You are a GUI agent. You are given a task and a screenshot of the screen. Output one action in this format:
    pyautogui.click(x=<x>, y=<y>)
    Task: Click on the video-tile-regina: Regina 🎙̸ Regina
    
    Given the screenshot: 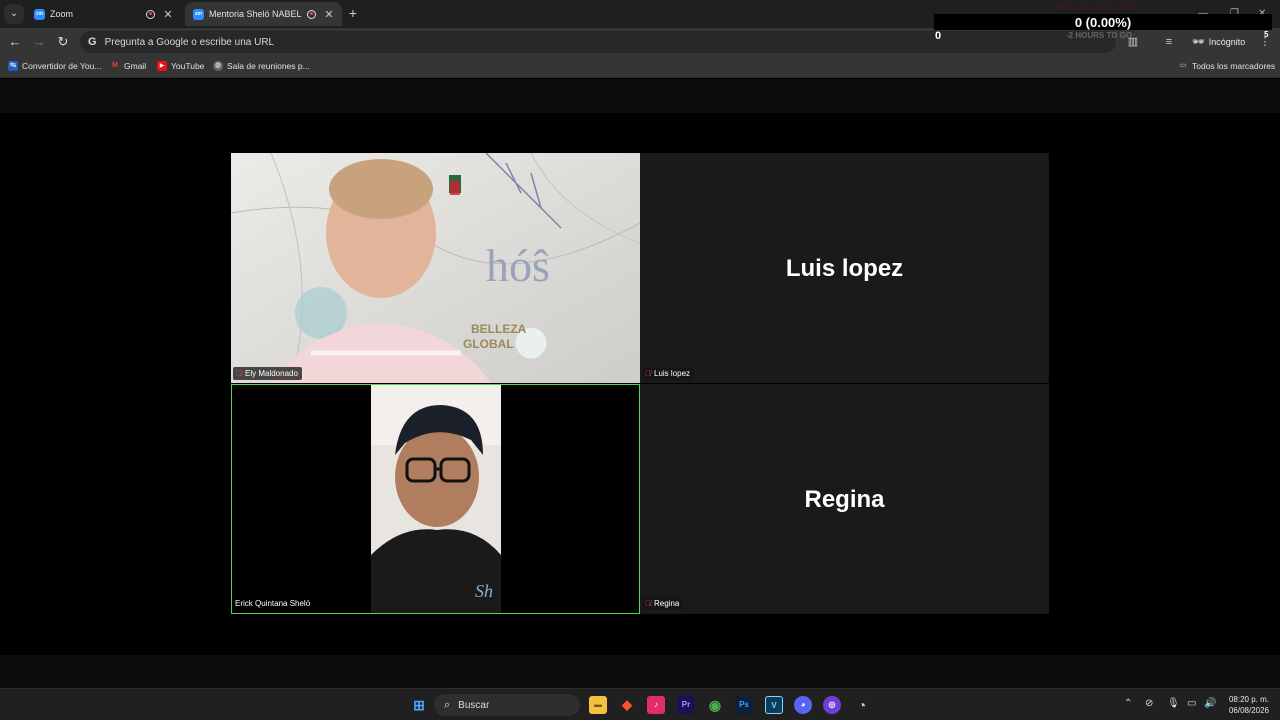 What is the action you would take?
    pyautogui.click(x=844, y=499)
    